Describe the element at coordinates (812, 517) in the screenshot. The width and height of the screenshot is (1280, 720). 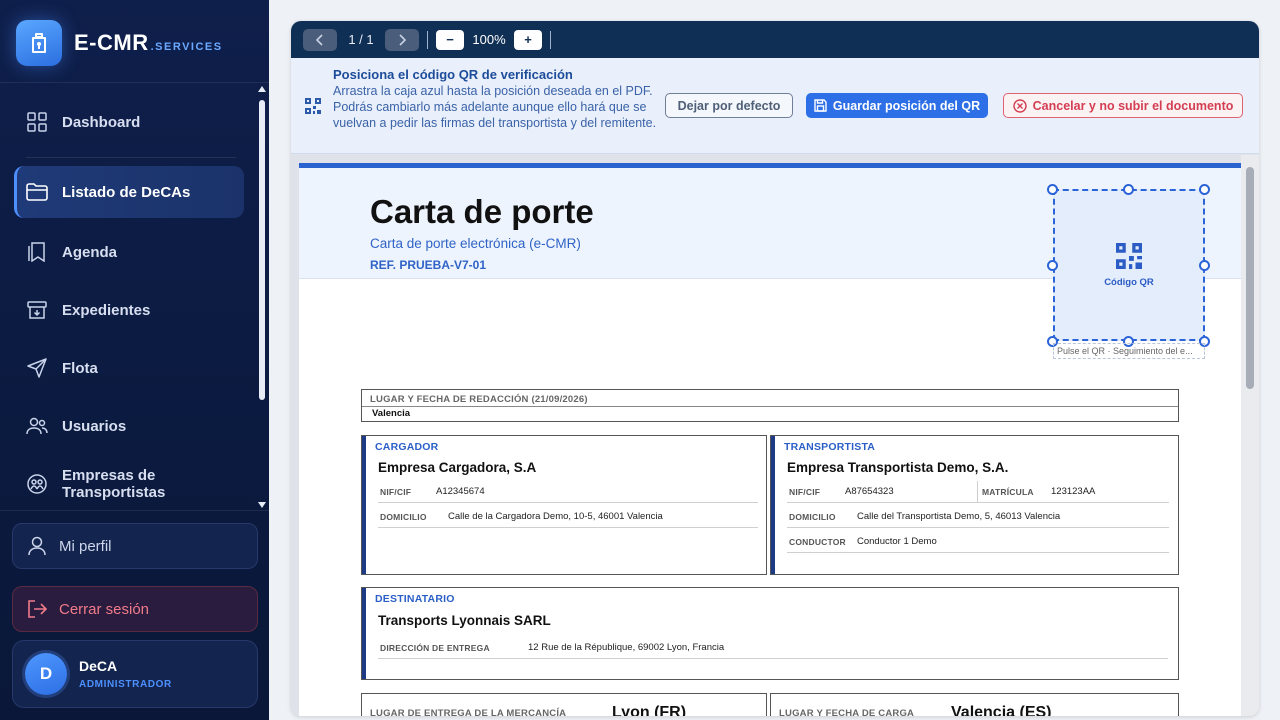
I see `field-key: DOMICILIO` at that location.